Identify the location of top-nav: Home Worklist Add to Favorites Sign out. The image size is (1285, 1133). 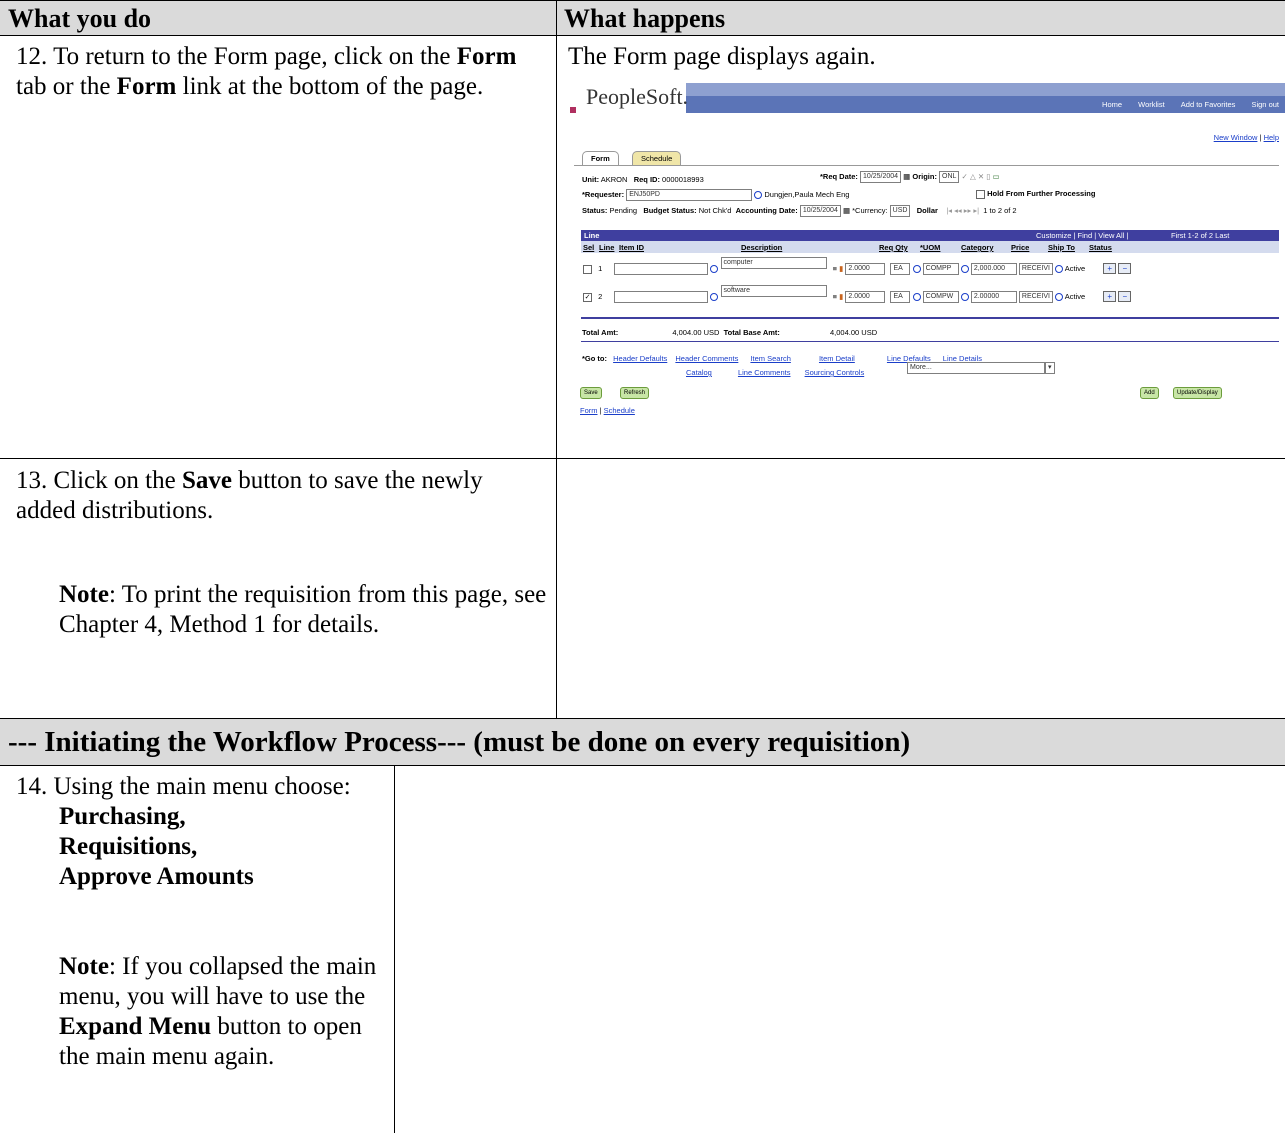
(1183, 104).